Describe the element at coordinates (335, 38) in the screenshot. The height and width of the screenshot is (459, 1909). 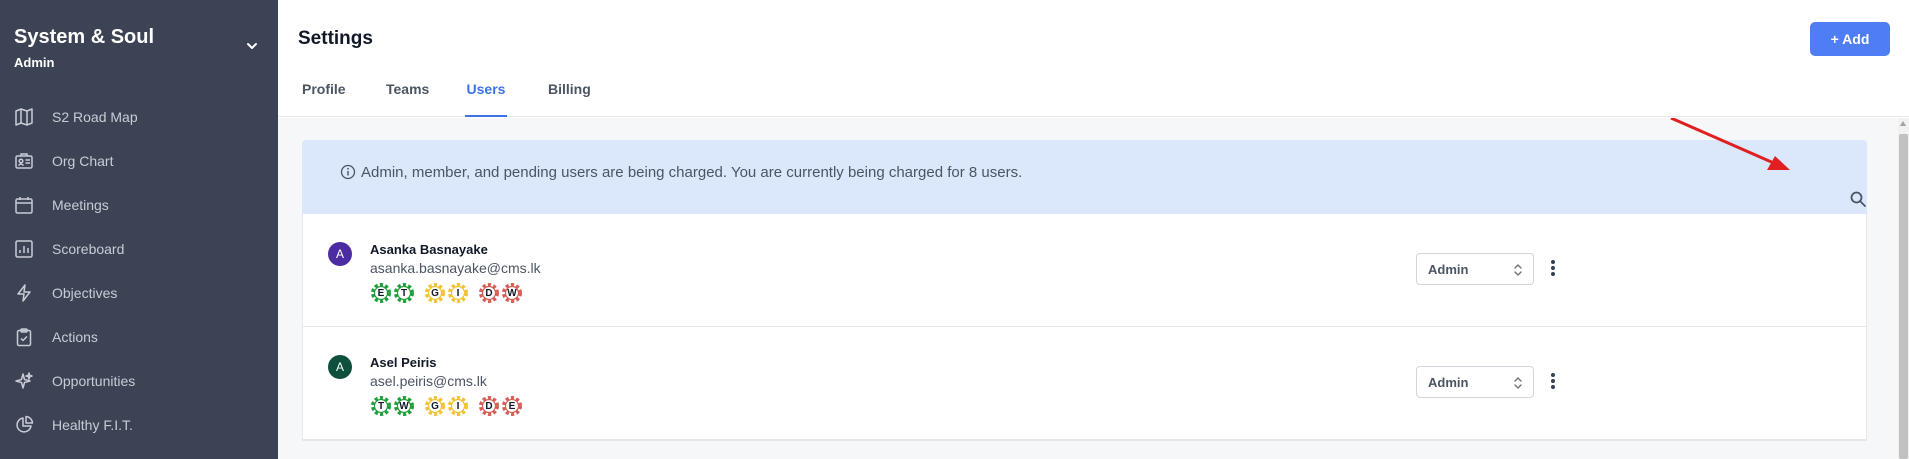
I see `page-title: Settings` at that location.